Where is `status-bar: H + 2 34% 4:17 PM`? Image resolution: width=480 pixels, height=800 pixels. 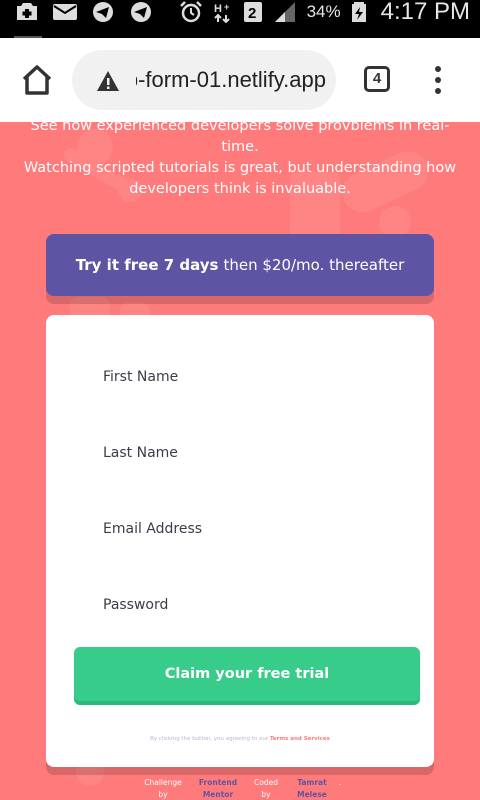 status-bar: H + 2 34% 4:17 PM is located at coordinates (240, 19).